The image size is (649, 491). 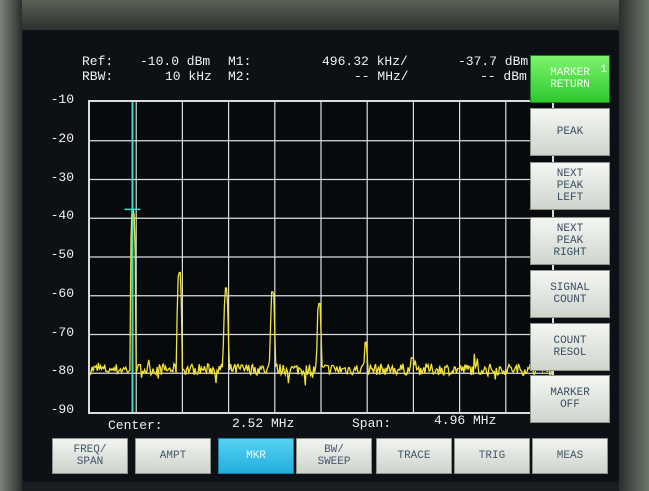 I want to click on softkey-marker-return: MARKER RETURN 1, so click(x=570, y=79).